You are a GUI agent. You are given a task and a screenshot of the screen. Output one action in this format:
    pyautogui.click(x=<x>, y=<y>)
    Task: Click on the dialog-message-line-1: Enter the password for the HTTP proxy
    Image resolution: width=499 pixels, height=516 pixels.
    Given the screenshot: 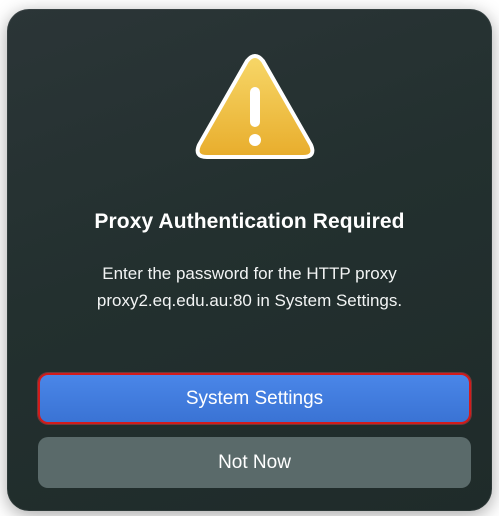 What is the action you would take?
    pyautogui.click(x=249, y=273)
    